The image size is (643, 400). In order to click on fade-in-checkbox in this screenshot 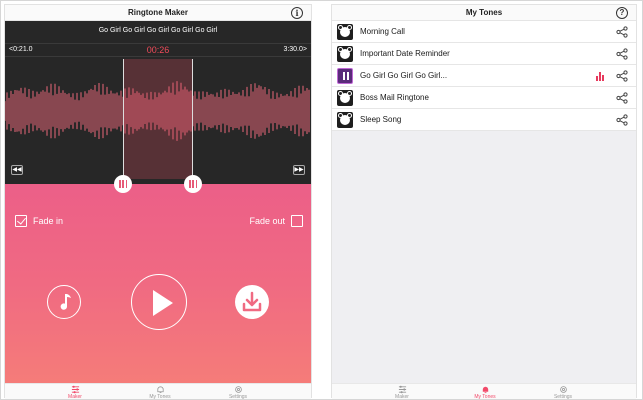, I will do `click(21, 221)`.